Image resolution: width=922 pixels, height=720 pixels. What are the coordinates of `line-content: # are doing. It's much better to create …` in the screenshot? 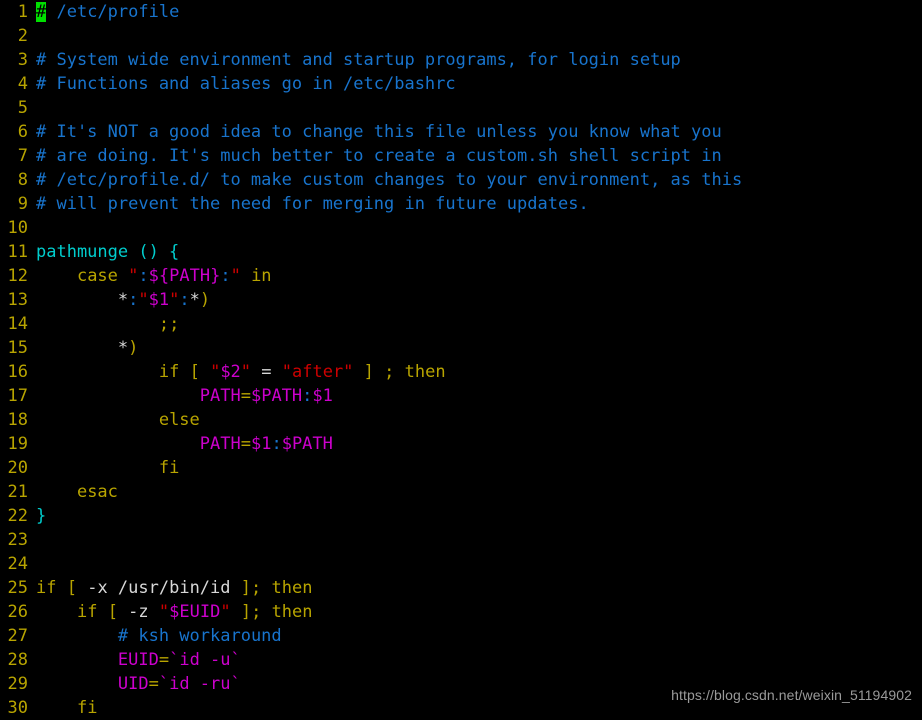 It's located at (379, 156).